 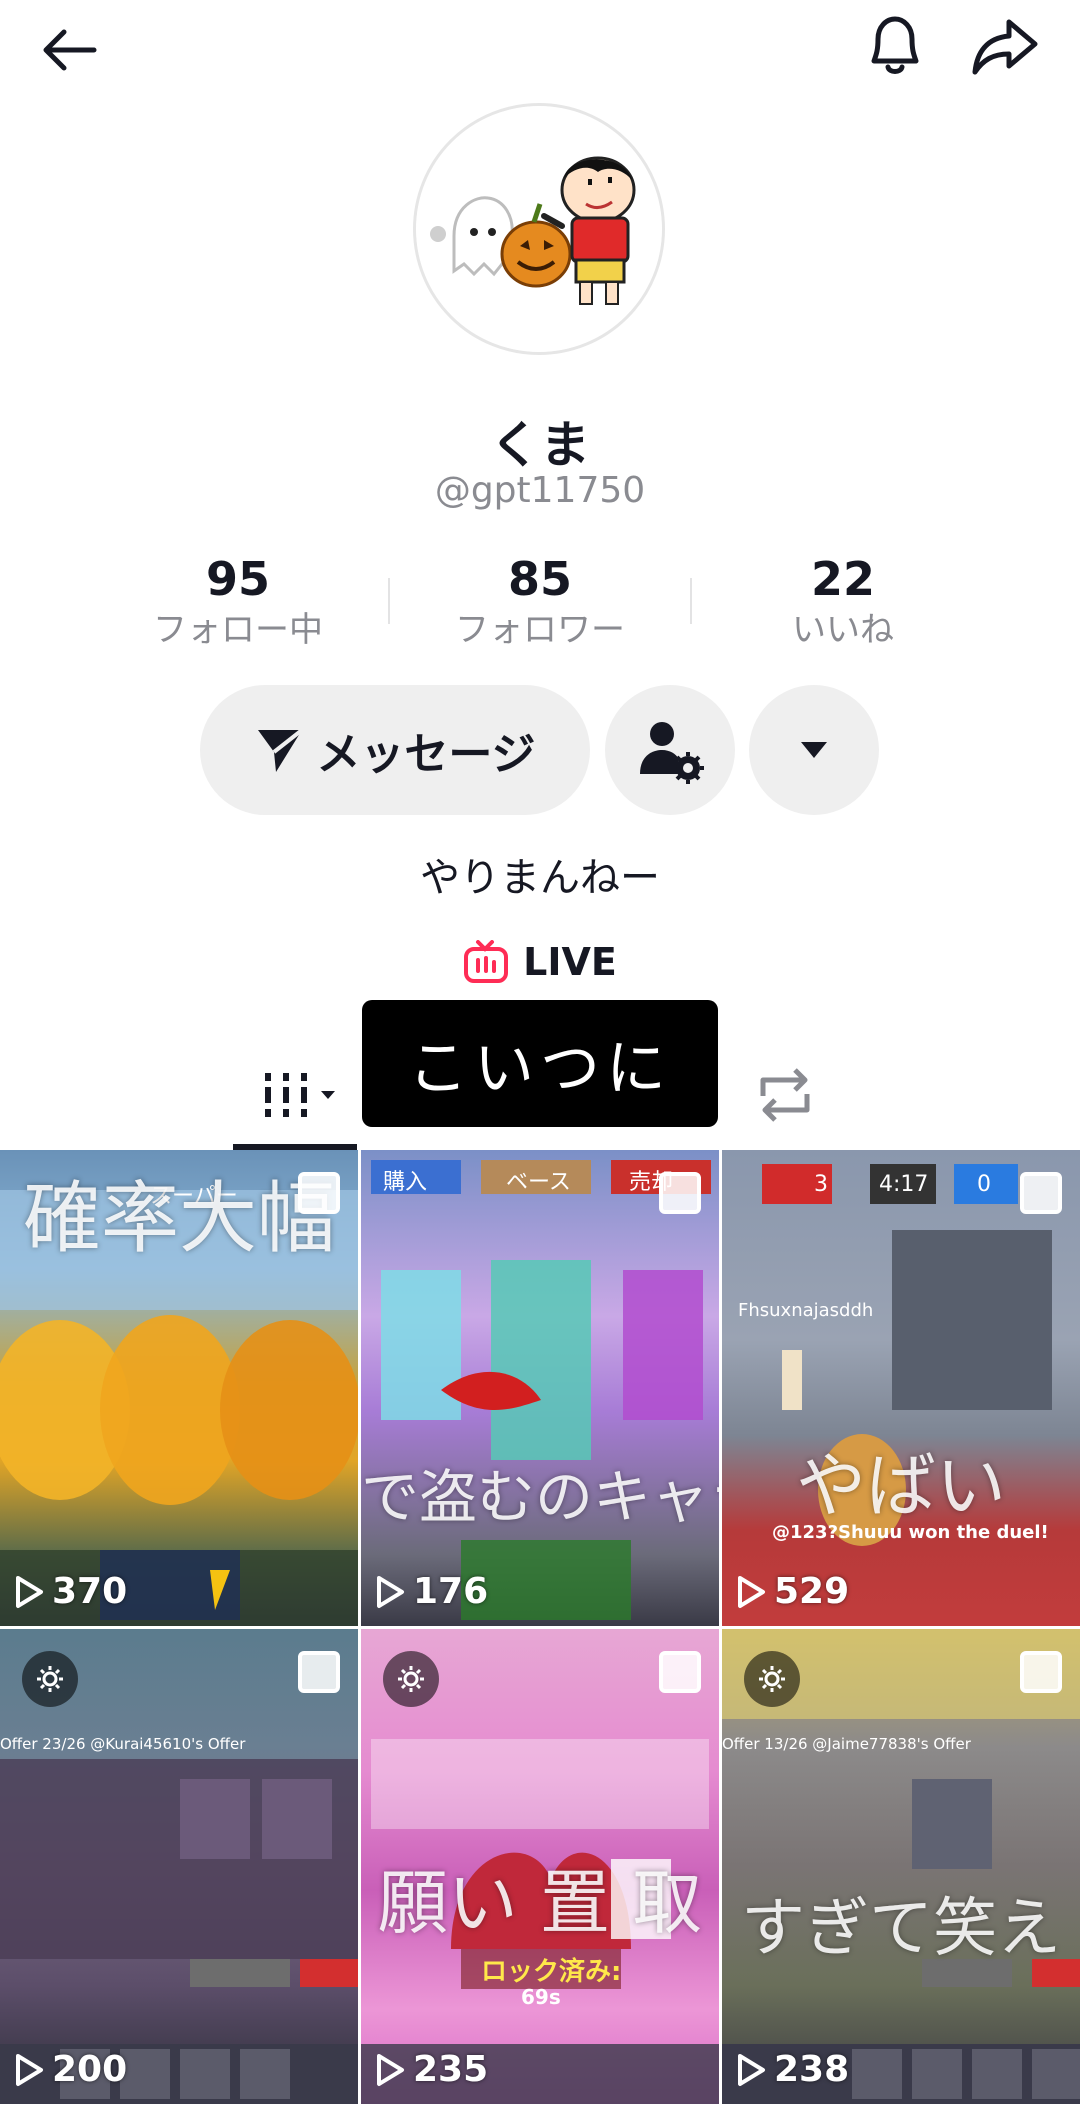 What do you see at coordinates (426, 754) in the screenshot?
I see `message-button-label: メッセージ` at bounding box center [426, 754].